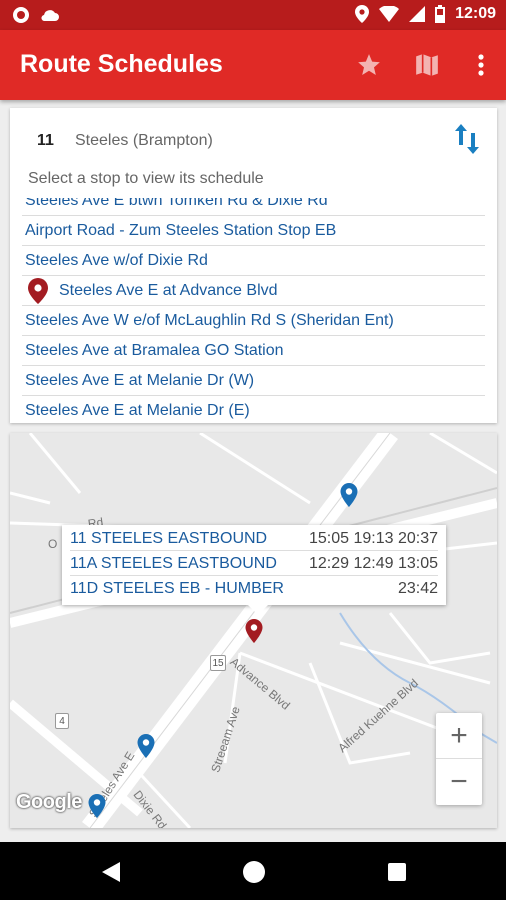  I want to click on recents-icon, so click(397, 872).